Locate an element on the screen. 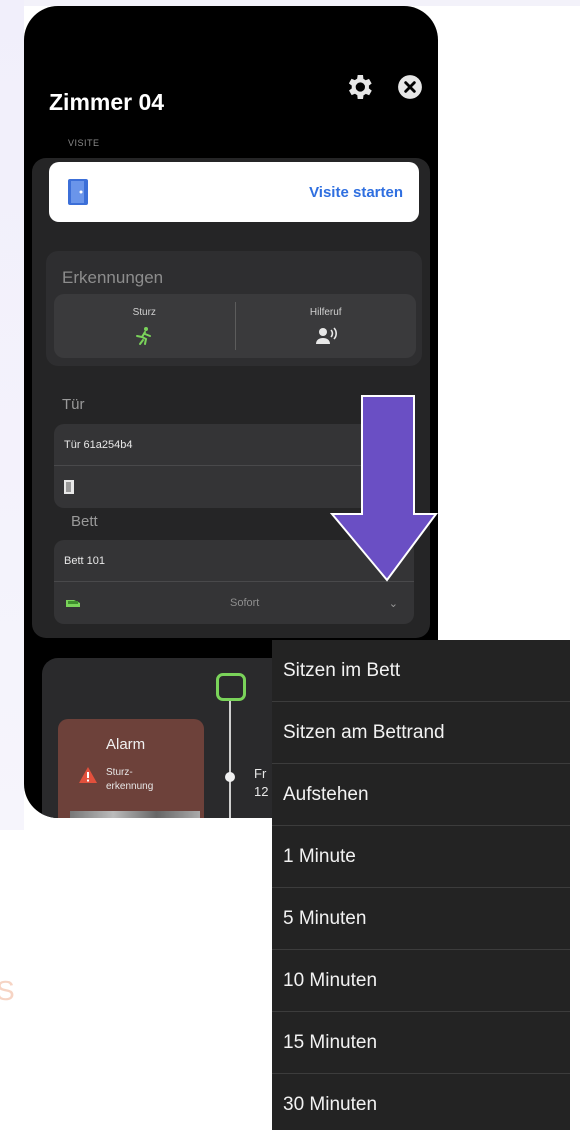 The image size is (580, 1130). bed-section-label: Bett is located at coordinates (84, 521).